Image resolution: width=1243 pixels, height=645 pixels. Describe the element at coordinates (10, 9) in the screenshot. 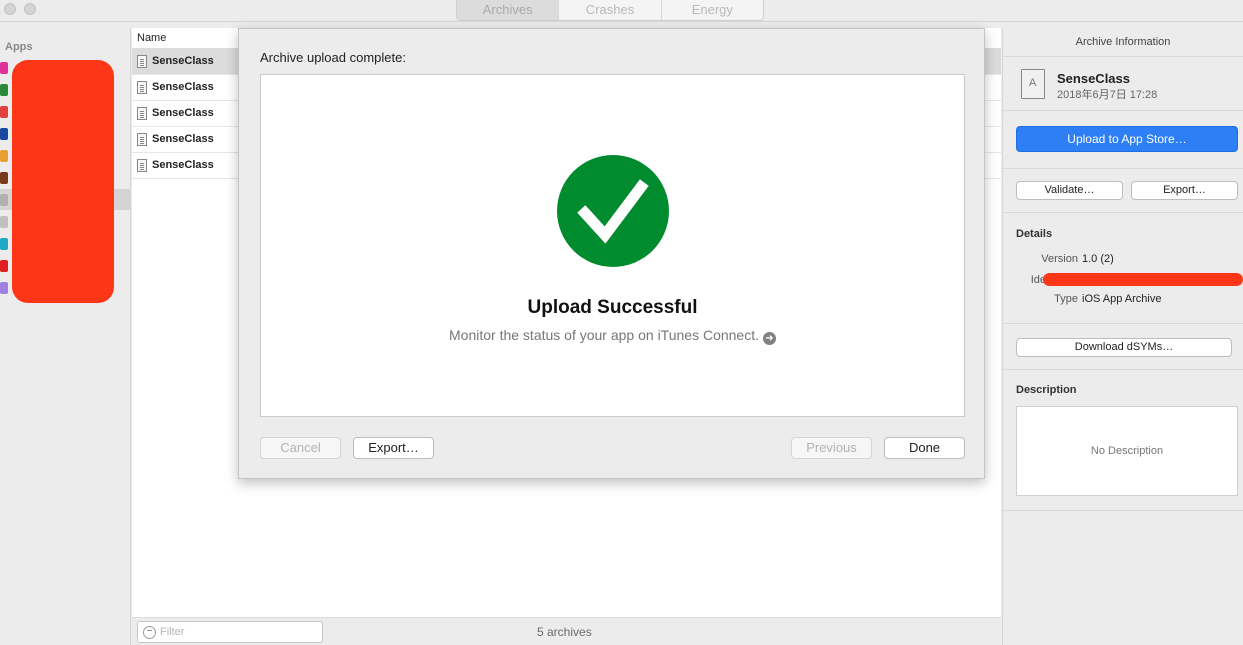

I see `close-window-icon` at that location.